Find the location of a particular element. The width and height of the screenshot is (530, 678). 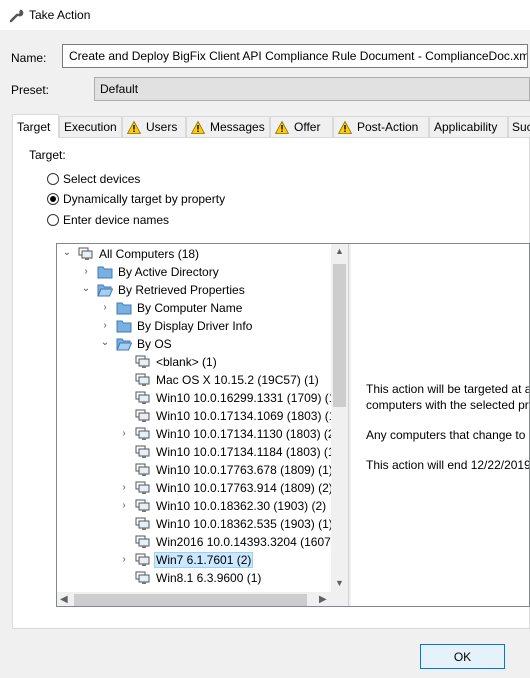

tree-node-by-os: By OS is located at coordinates (145, 344).